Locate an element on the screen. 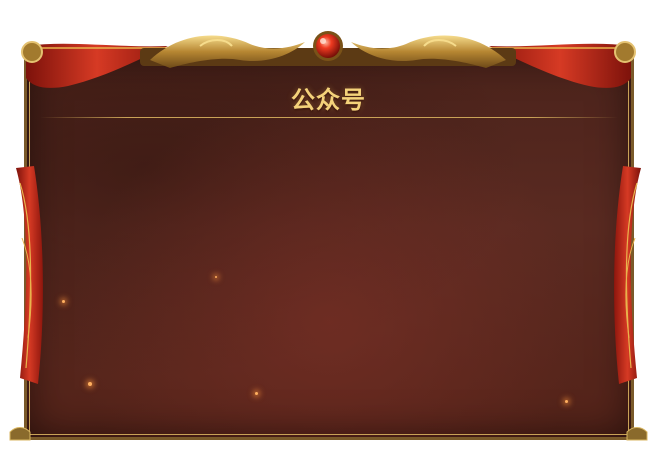 The height and width of the screenshot is (463, 657). red-jewel-icon is located at coordinates (328, 46).